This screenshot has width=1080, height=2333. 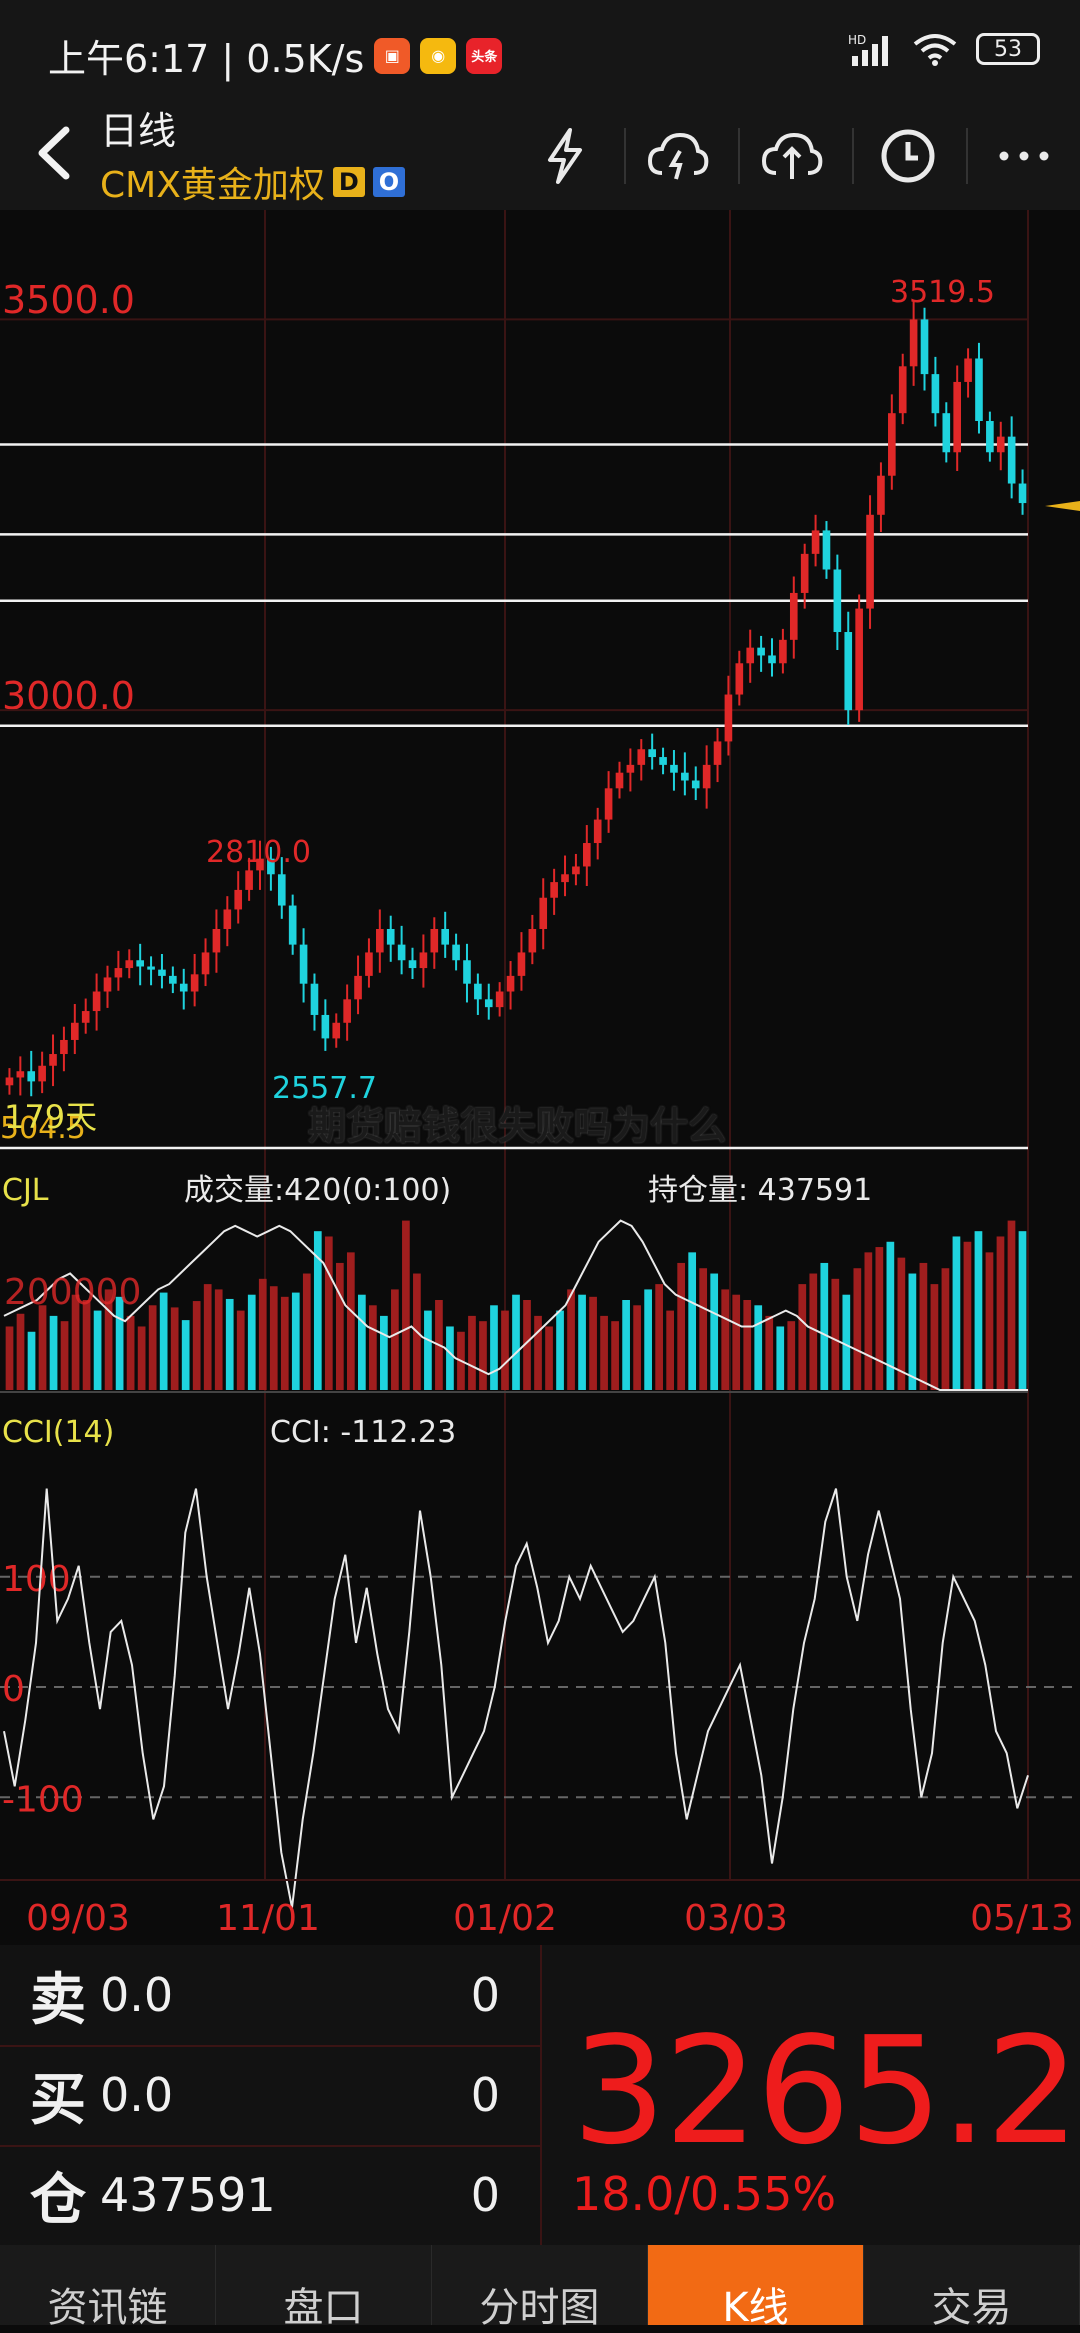 What do you see at coordinates (972, 2288) in the screenshot?
I see `tab-trade: 交易` at bounding box center [972, 2288].